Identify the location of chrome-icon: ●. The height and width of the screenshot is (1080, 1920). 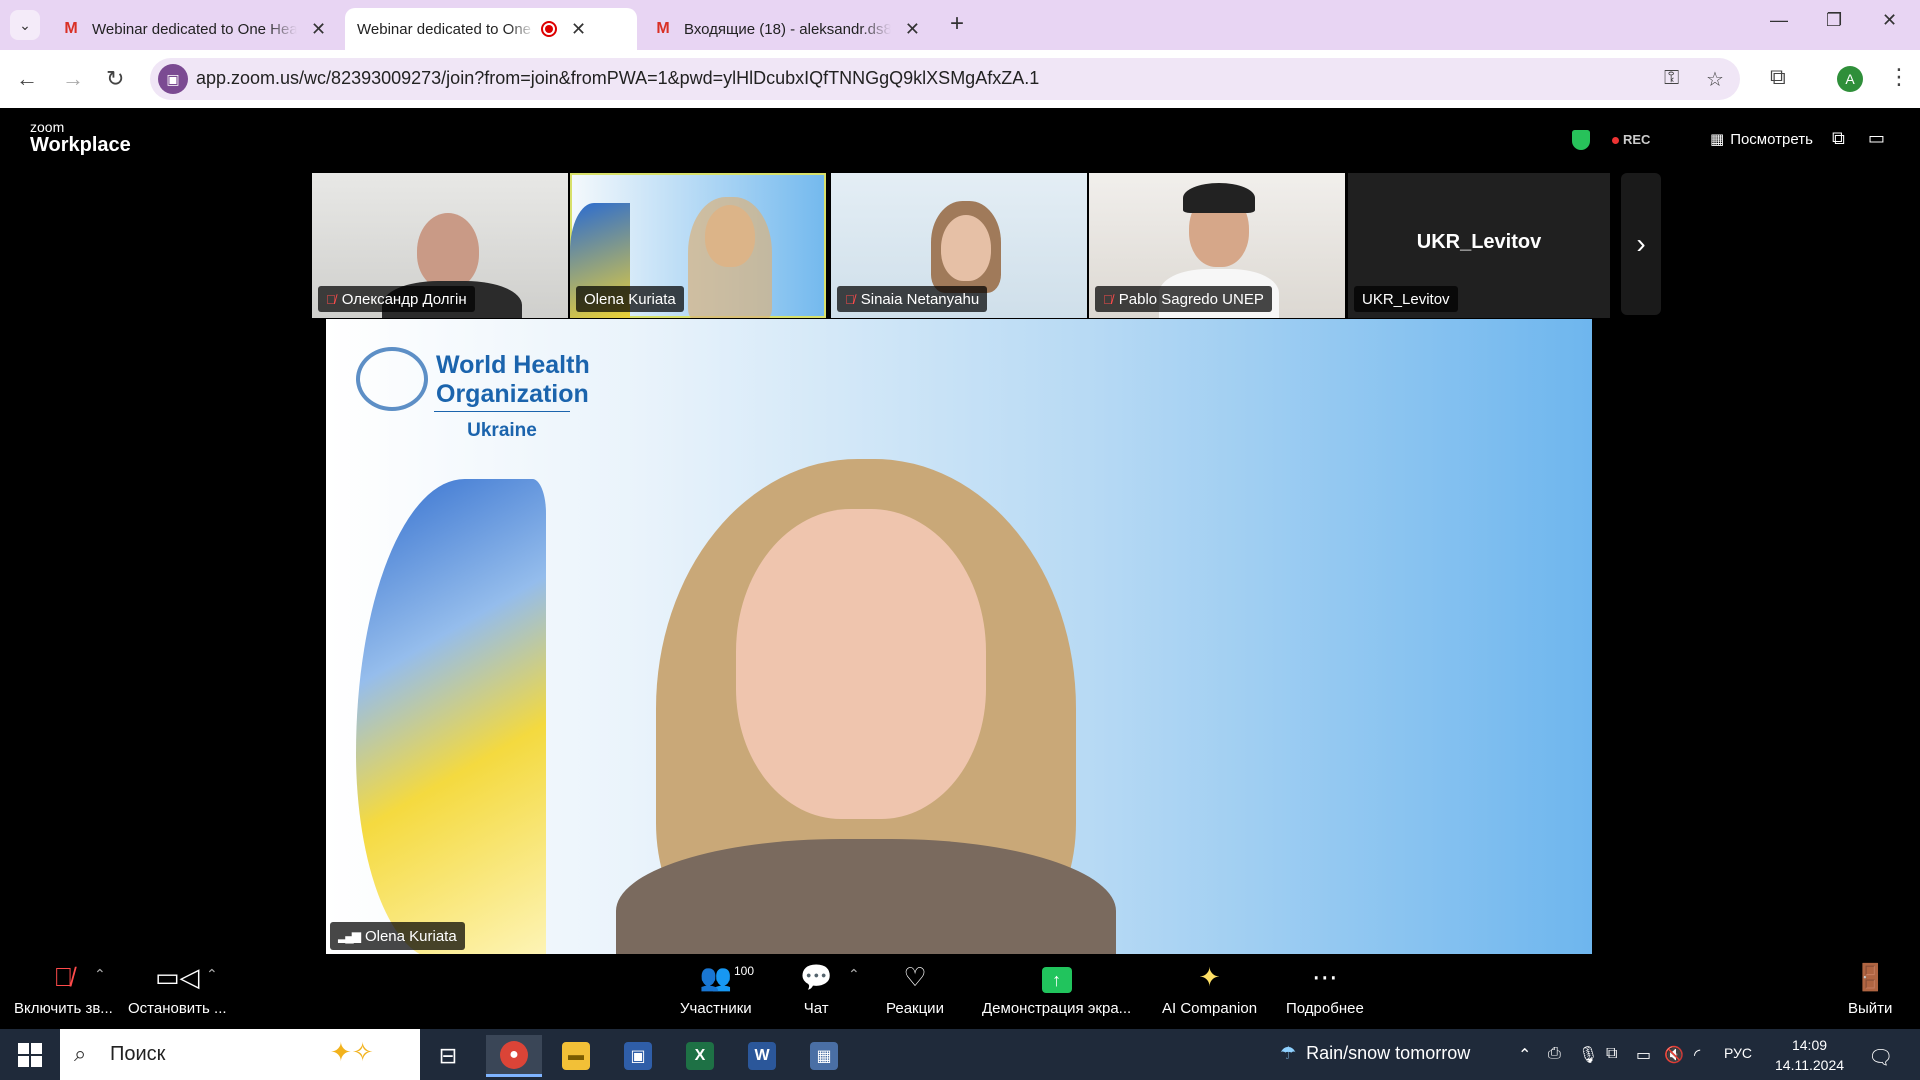
(514, 1056).